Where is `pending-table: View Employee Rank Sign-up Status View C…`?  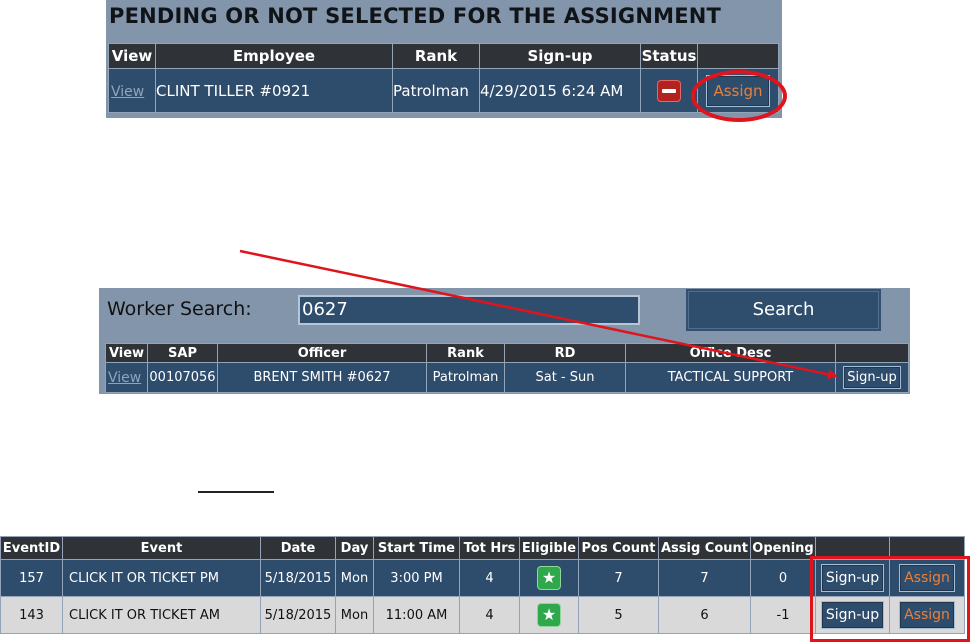 pending-table: View Employee Rank Sign-up Status View C… is located at coordinates (443, 78).